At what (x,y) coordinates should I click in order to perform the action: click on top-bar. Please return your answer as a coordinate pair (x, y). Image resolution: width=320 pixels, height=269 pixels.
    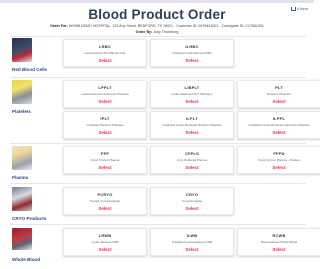
    Looking at the image, I should click on (157, 1).